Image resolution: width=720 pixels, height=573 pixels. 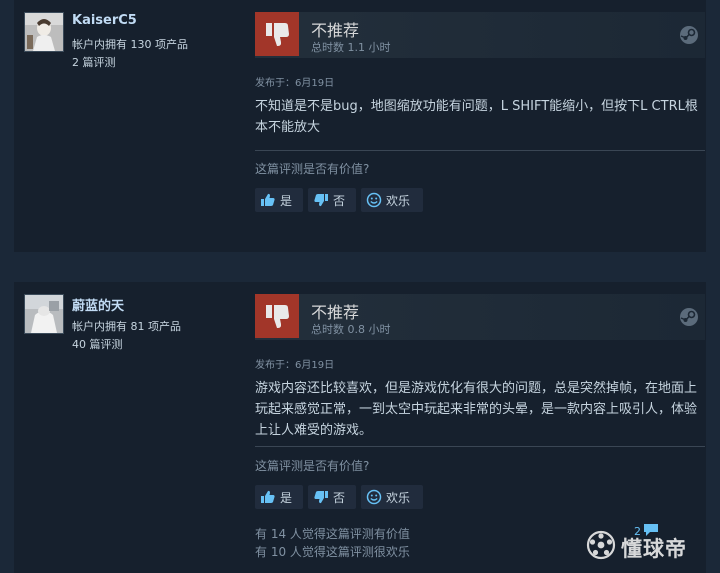 I want to click on vote-header: 不推荐 总时数 0.8 小时, so click(x=480, y=317).